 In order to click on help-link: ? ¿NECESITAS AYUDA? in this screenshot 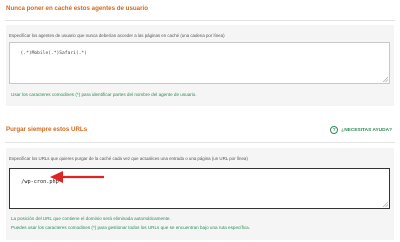, I will do `click(361, 130)`.